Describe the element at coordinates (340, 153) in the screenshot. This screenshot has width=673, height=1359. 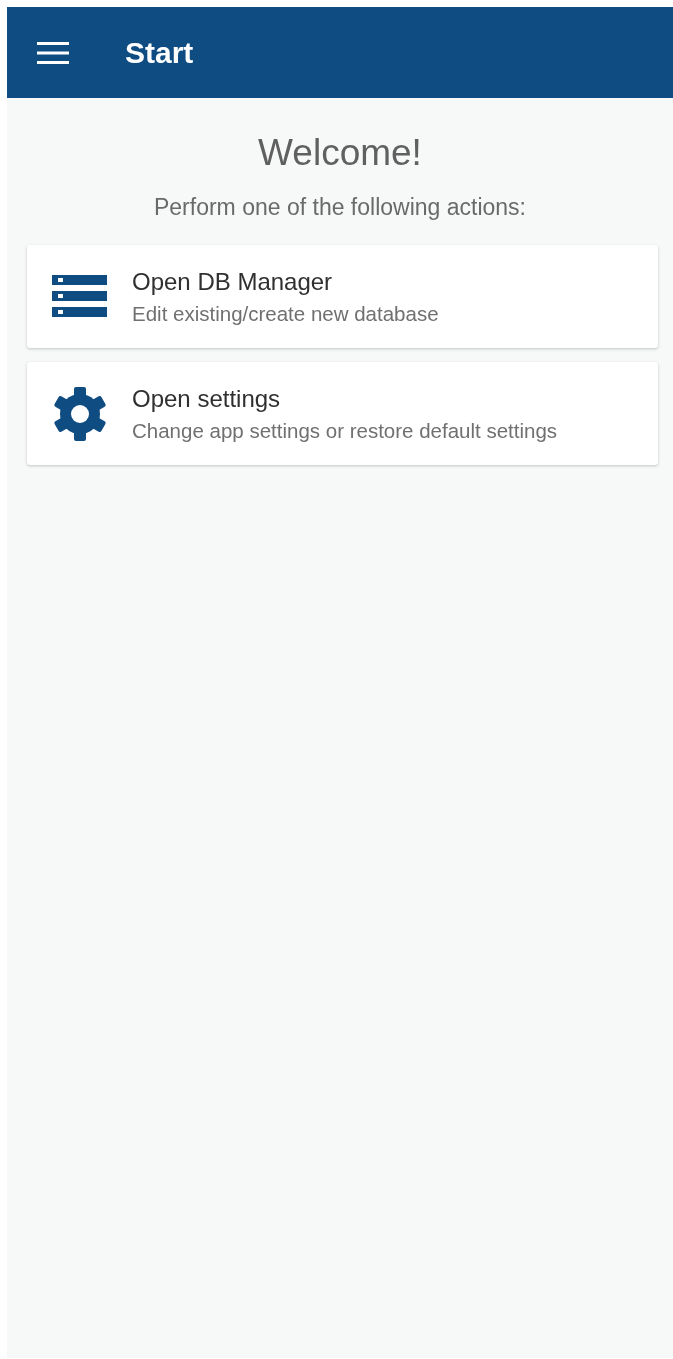
I see `welcome-heading: Welcome!` at that location.